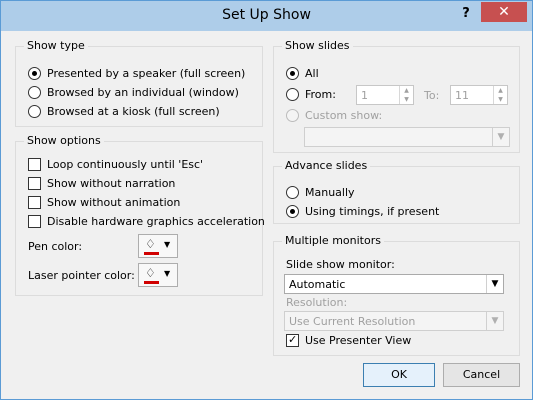 This screenshot has height=400, width=533. What do you see at coordinates (364, 95) in the screenshot?
I see `spinner-value: 1` at bounding box center [364, 95].